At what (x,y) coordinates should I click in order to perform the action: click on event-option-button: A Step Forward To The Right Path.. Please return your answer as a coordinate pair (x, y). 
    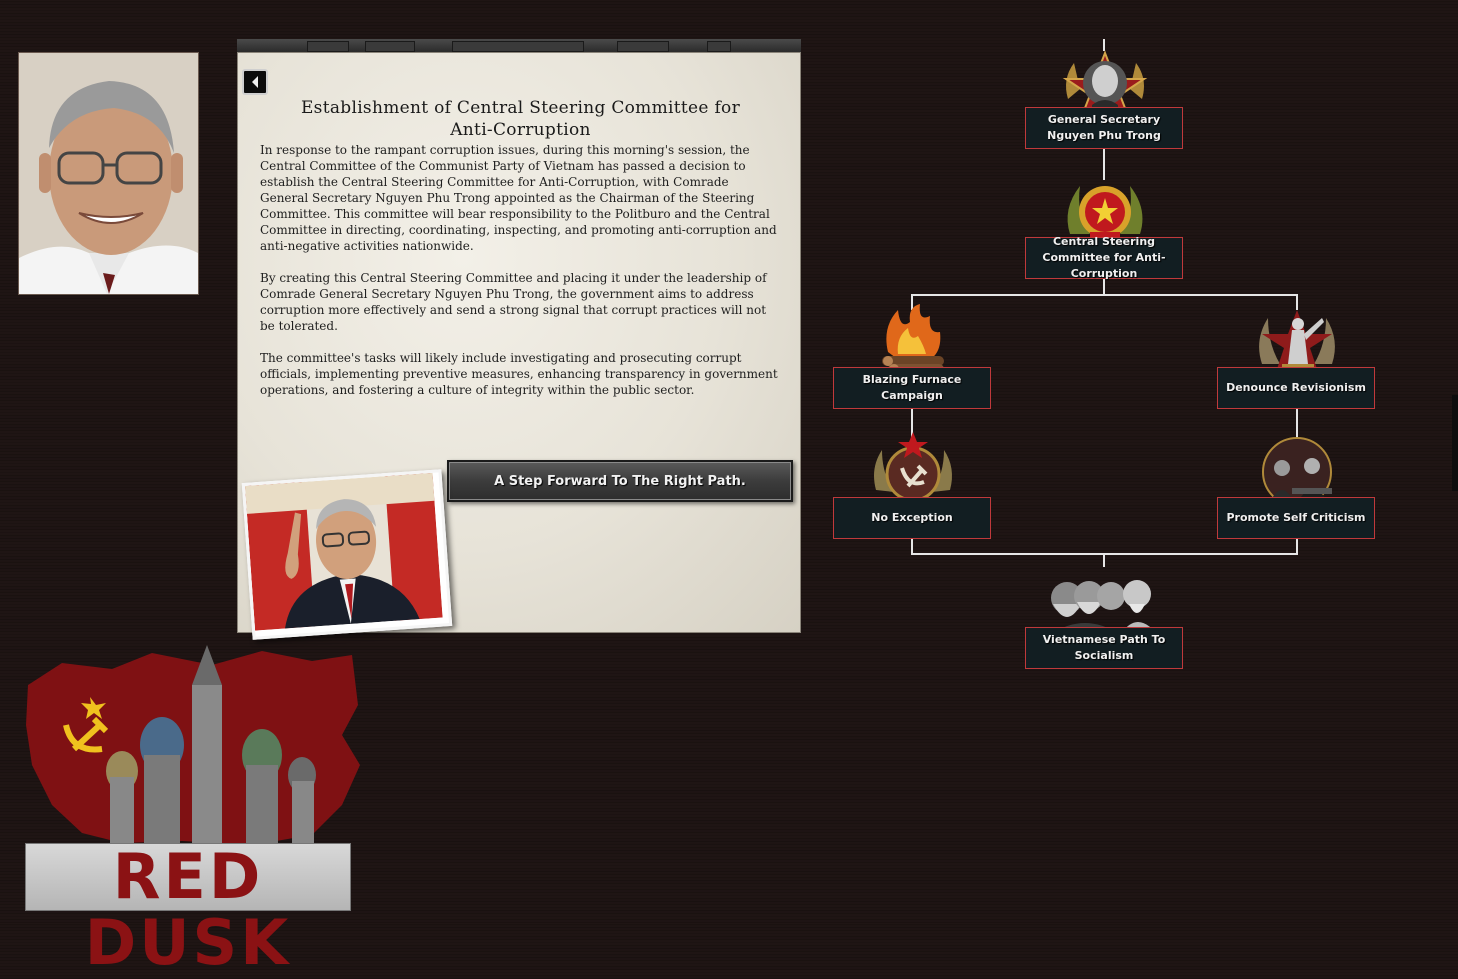
    Looking at the image, I should click on (620, 481).